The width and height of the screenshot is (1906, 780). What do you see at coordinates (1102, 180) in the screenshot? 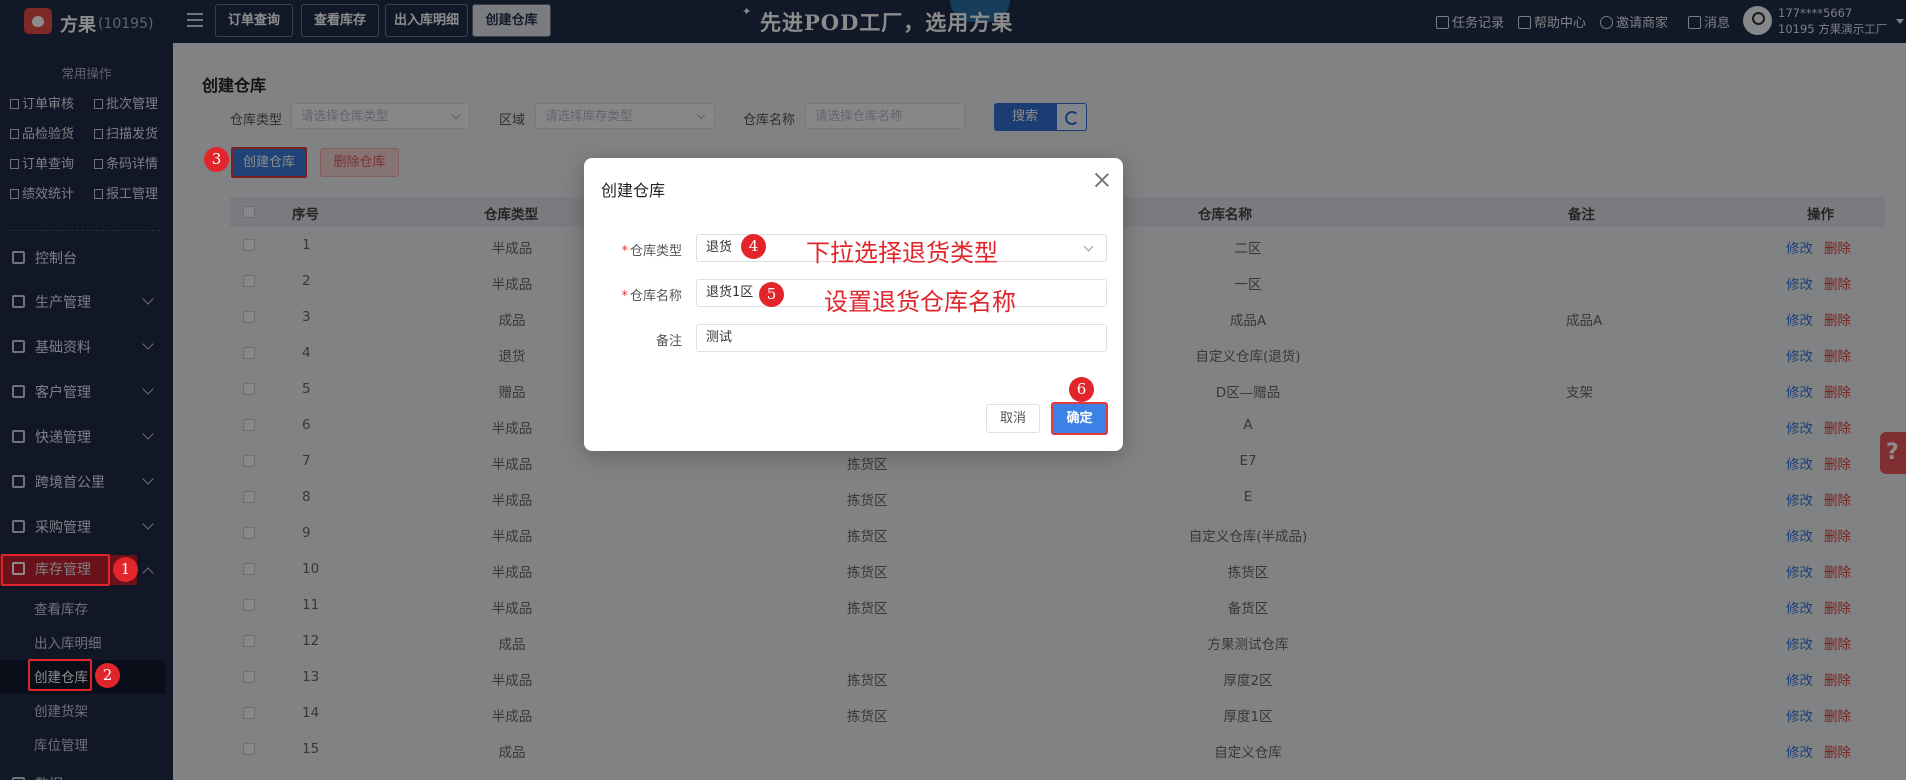
I see `close-icon` at bounding box center [1102, 180].